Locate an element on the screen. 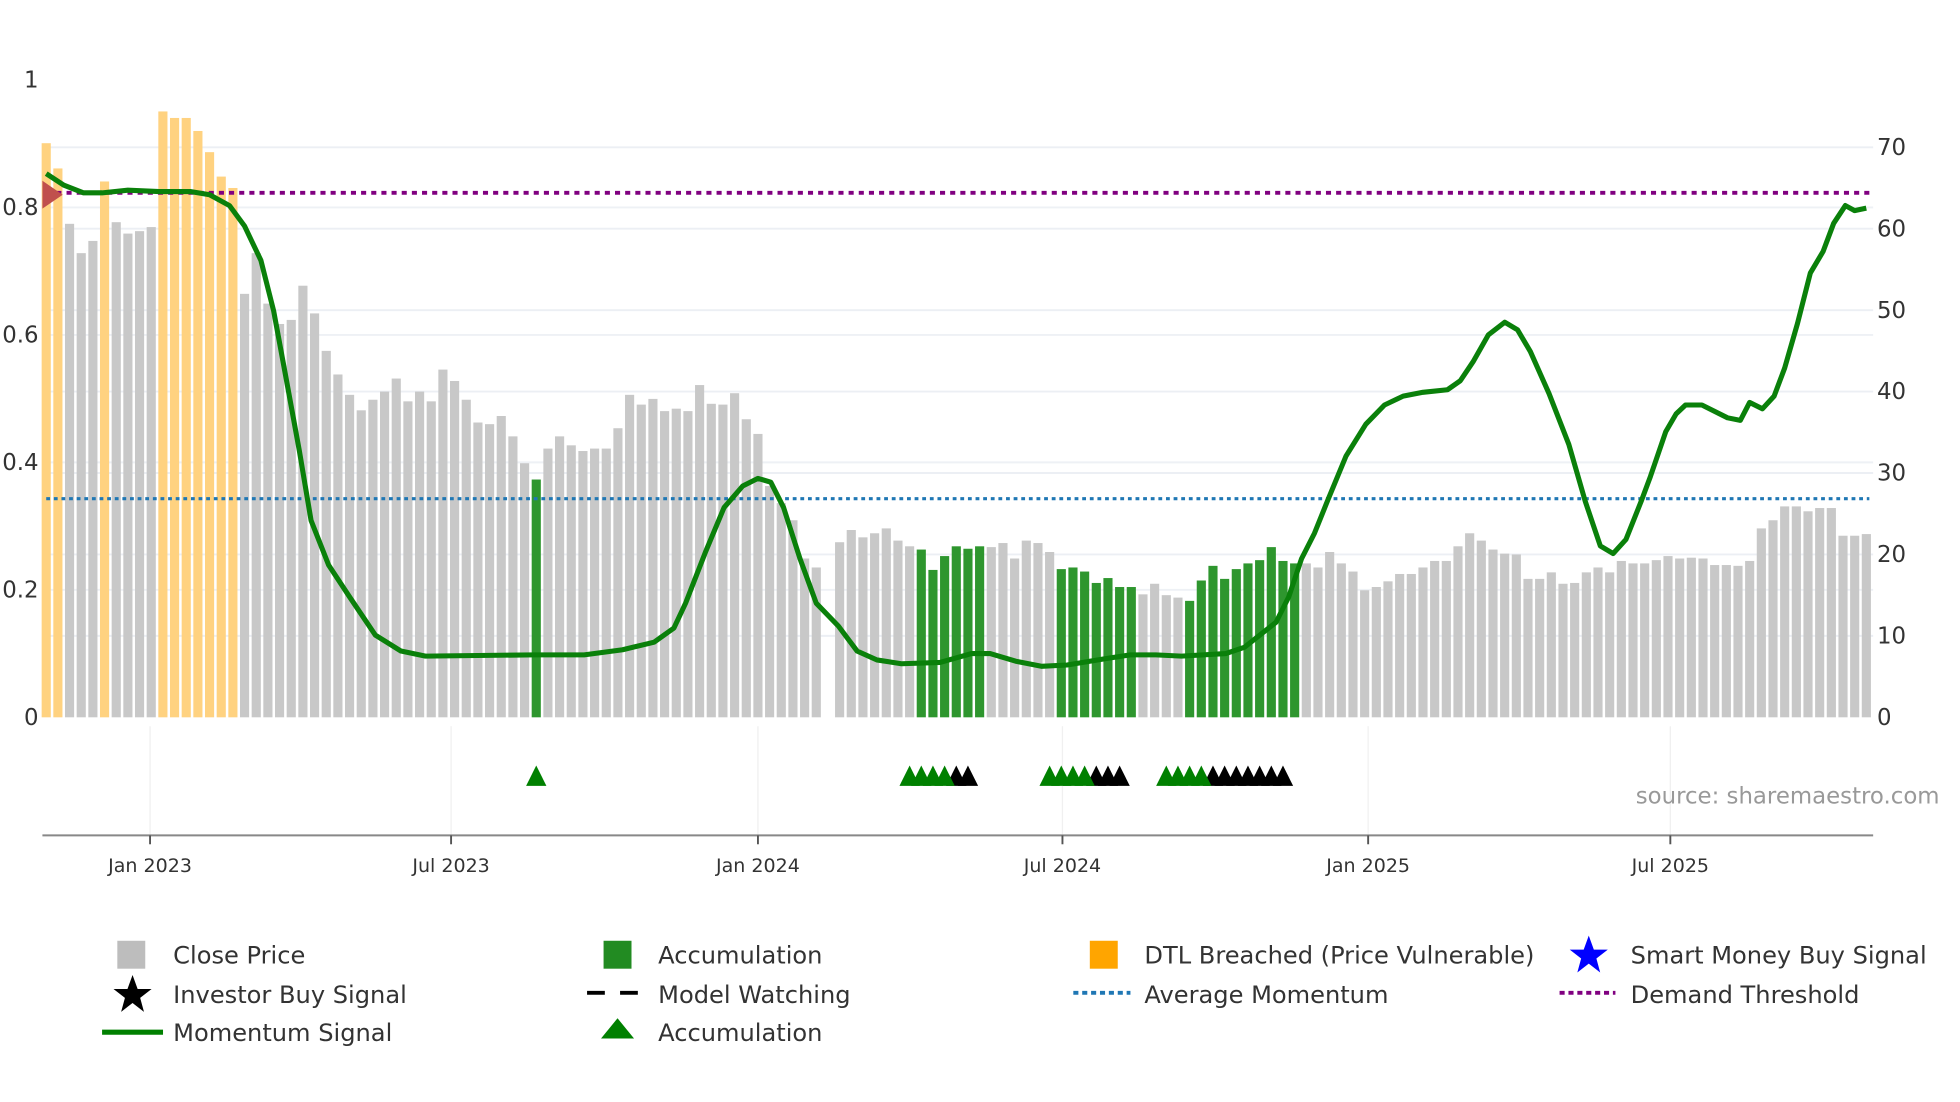 Image resolution: width=1960 pixels, height=1102 pixels. x-tick-label: Jan 2025 is located at coordinates (1367, 866).